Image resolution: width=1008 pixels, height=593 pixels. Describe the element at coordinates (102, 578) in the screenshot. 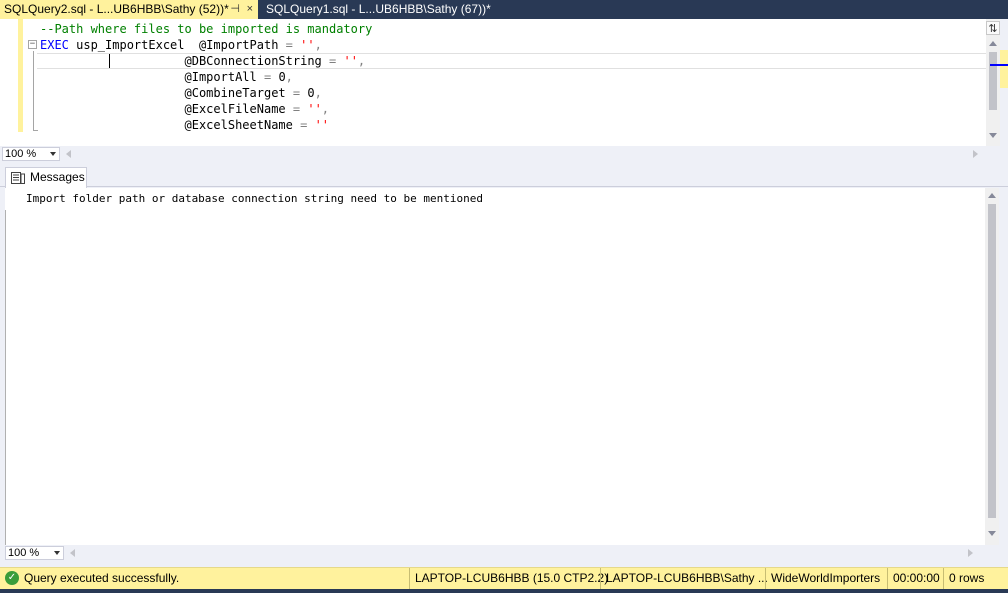

I see `status-message: Query executed successfully.` at that location.